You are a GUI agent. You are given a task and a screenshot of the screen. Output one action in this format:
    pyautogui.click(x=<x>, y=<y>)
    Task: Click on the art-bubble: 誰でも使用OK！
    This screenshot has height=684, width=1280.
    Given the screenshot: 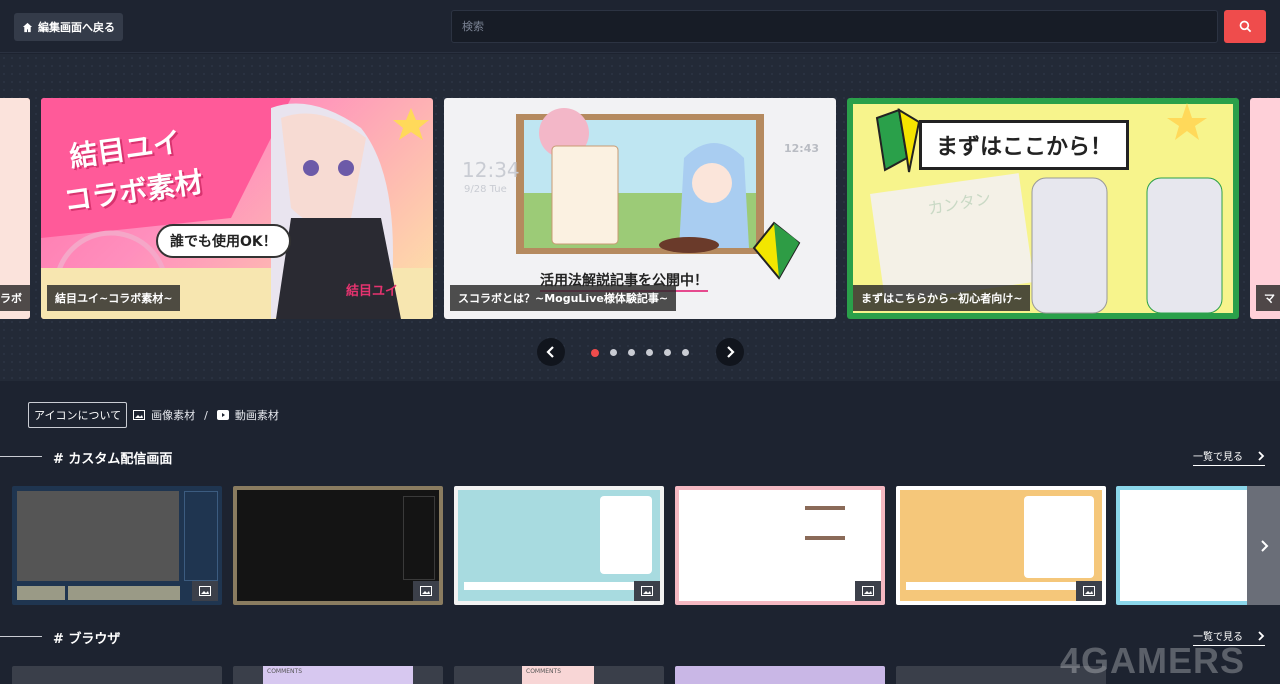 What is the action you would take?
    pyautogui.click(x=223, y=241)
    